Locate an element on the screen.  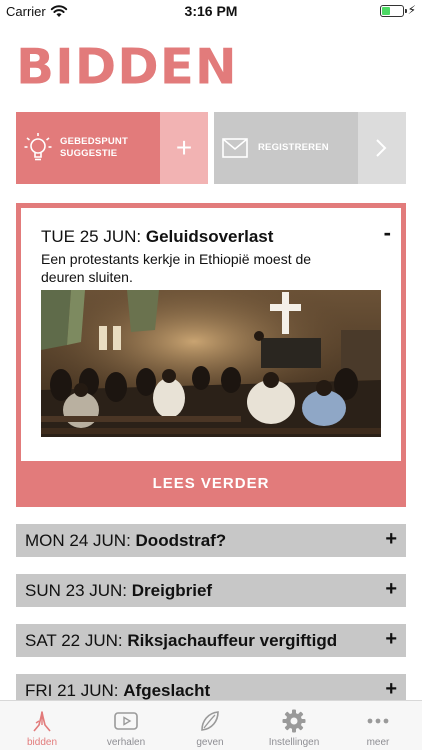
tab-label: verhalen is located at coordinates (126, 742).